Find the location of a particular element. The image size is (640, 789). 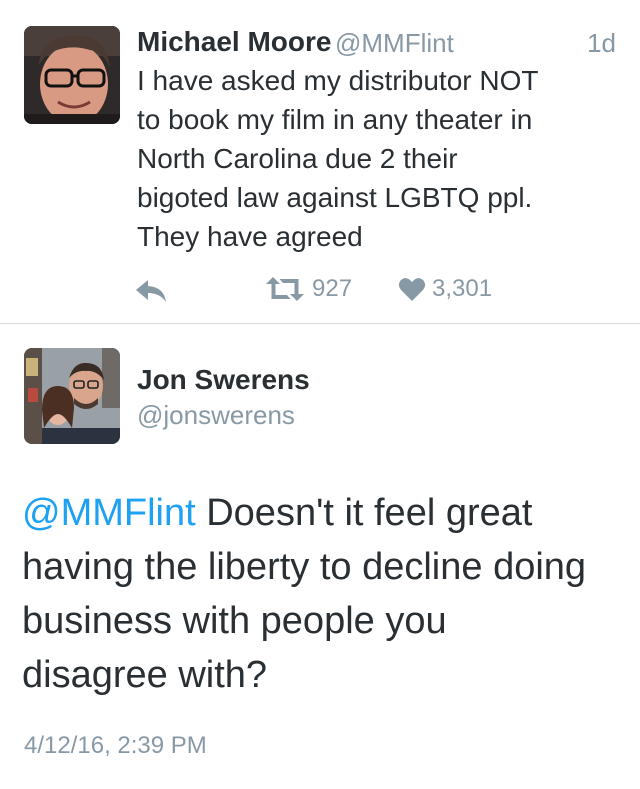

tweet-text-line: @MMFlint Doesn't it feel great is located at coordinates (322, 513).